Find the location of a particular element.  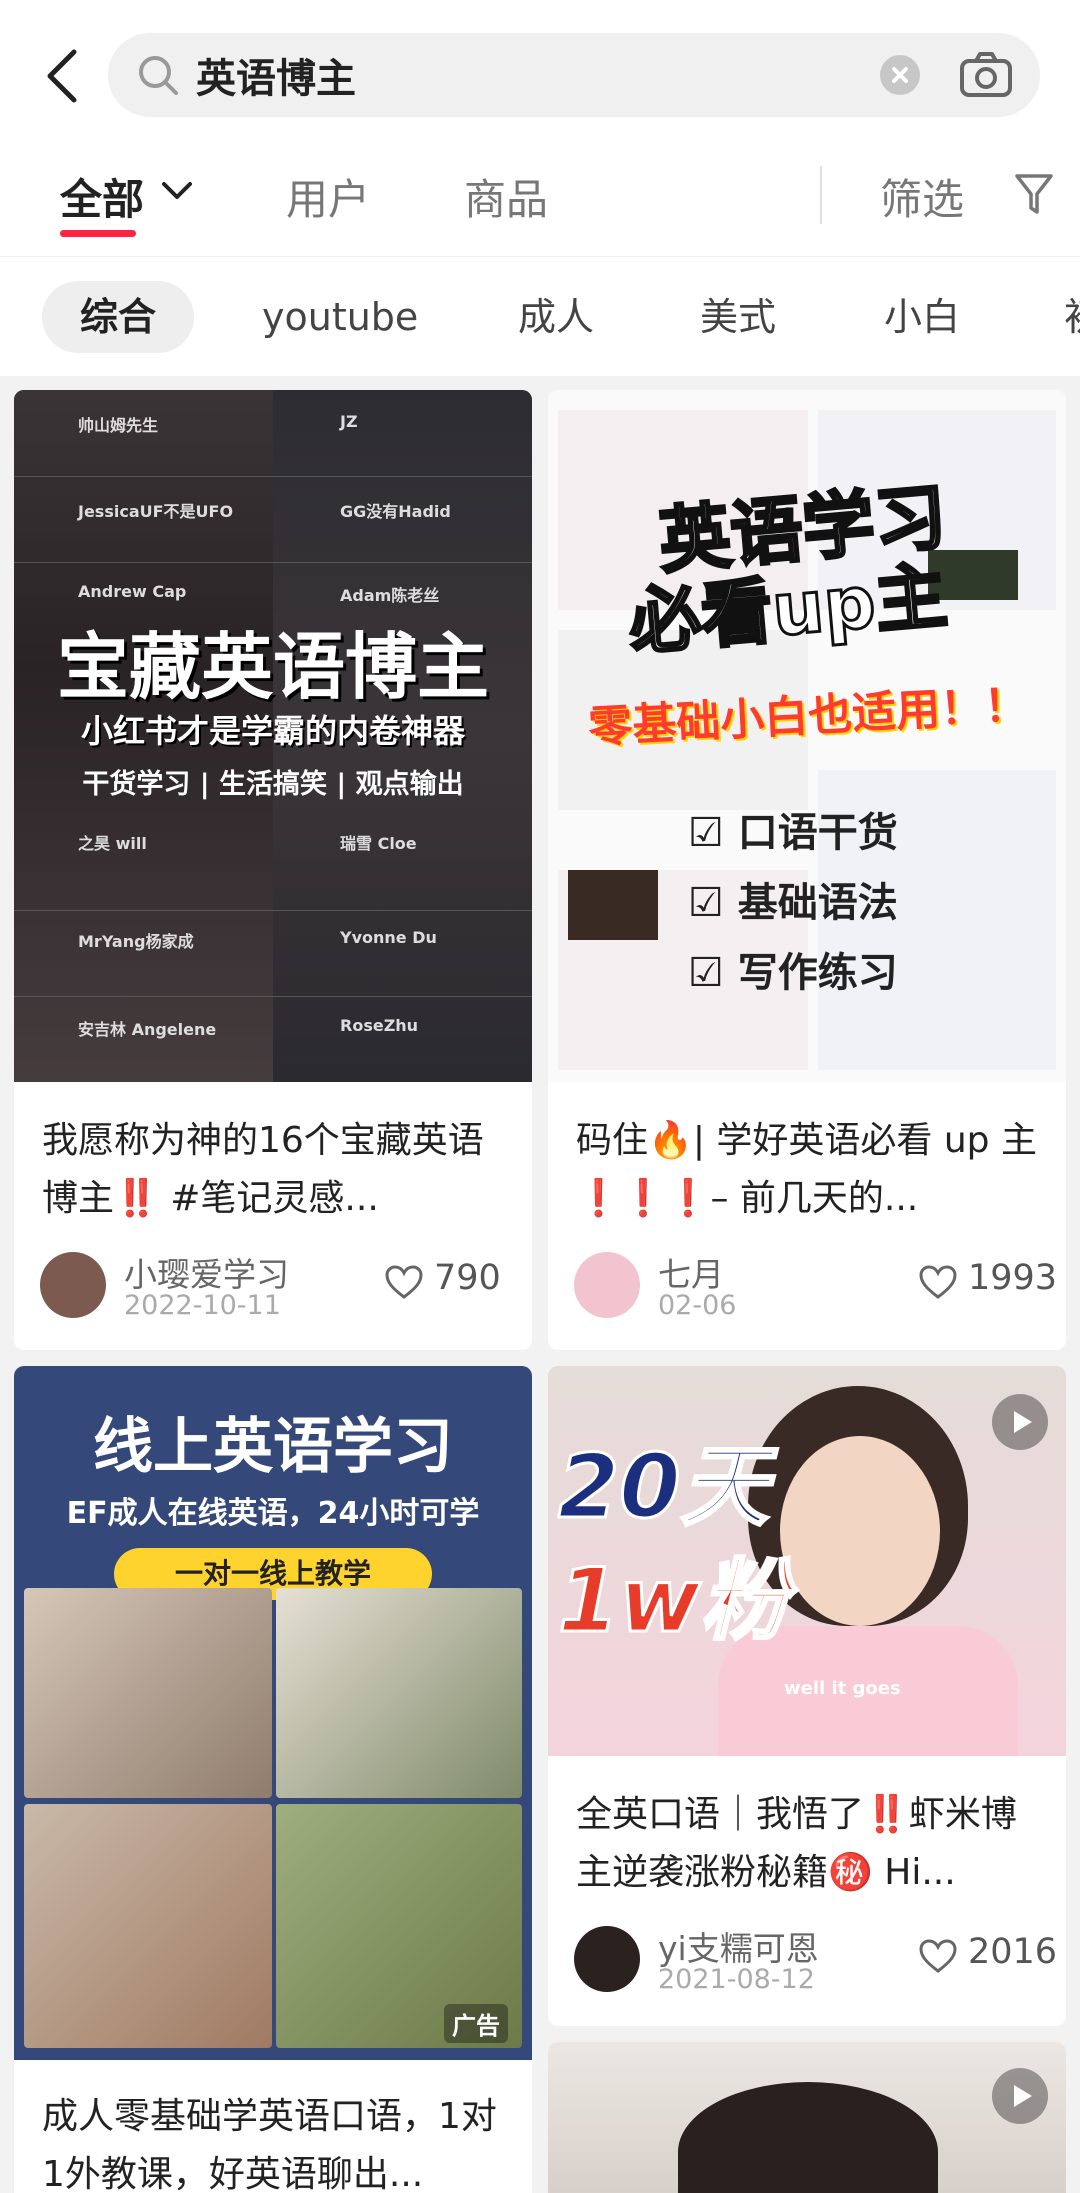

back-arrow-icon is located at coordinates (62, 76).